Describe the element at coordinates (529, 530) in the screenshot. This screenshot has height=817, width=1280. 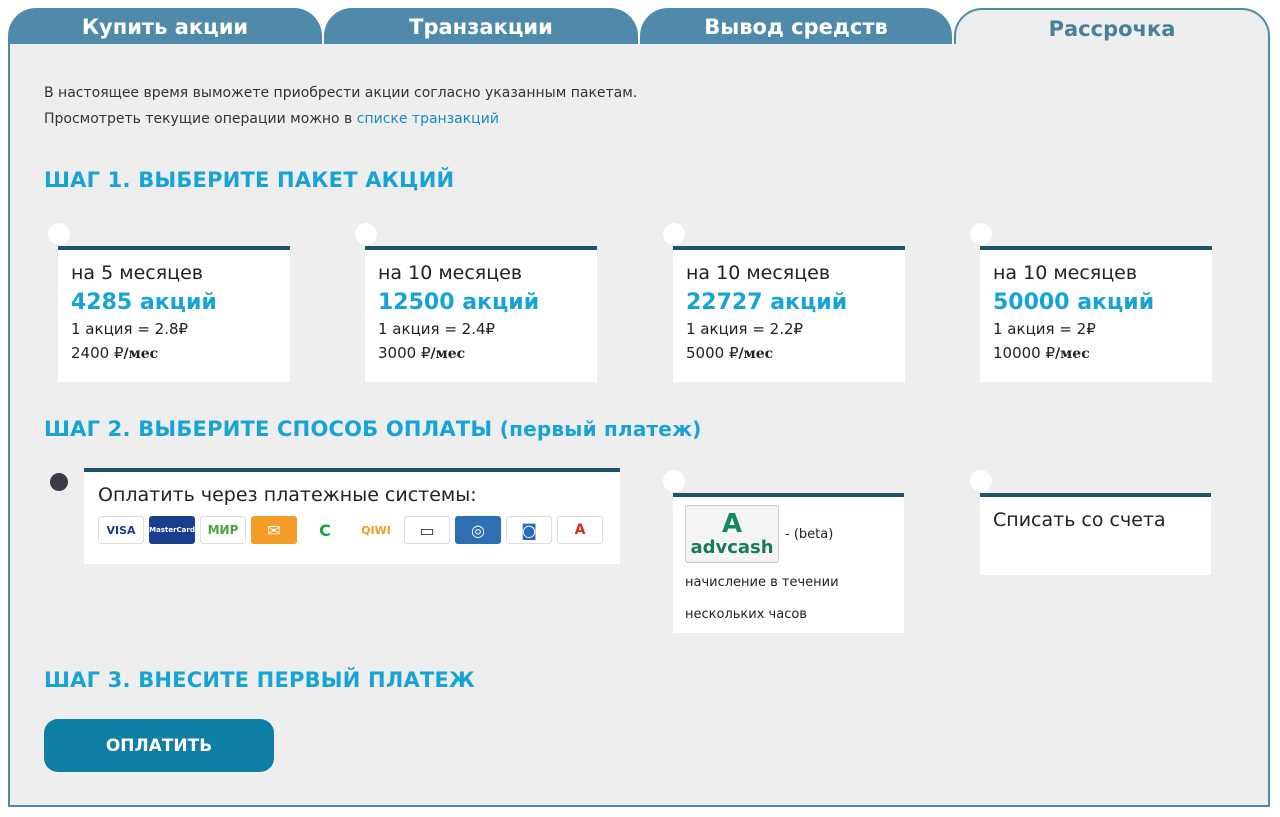
I see `payment-system-logo: ◙` at that location.